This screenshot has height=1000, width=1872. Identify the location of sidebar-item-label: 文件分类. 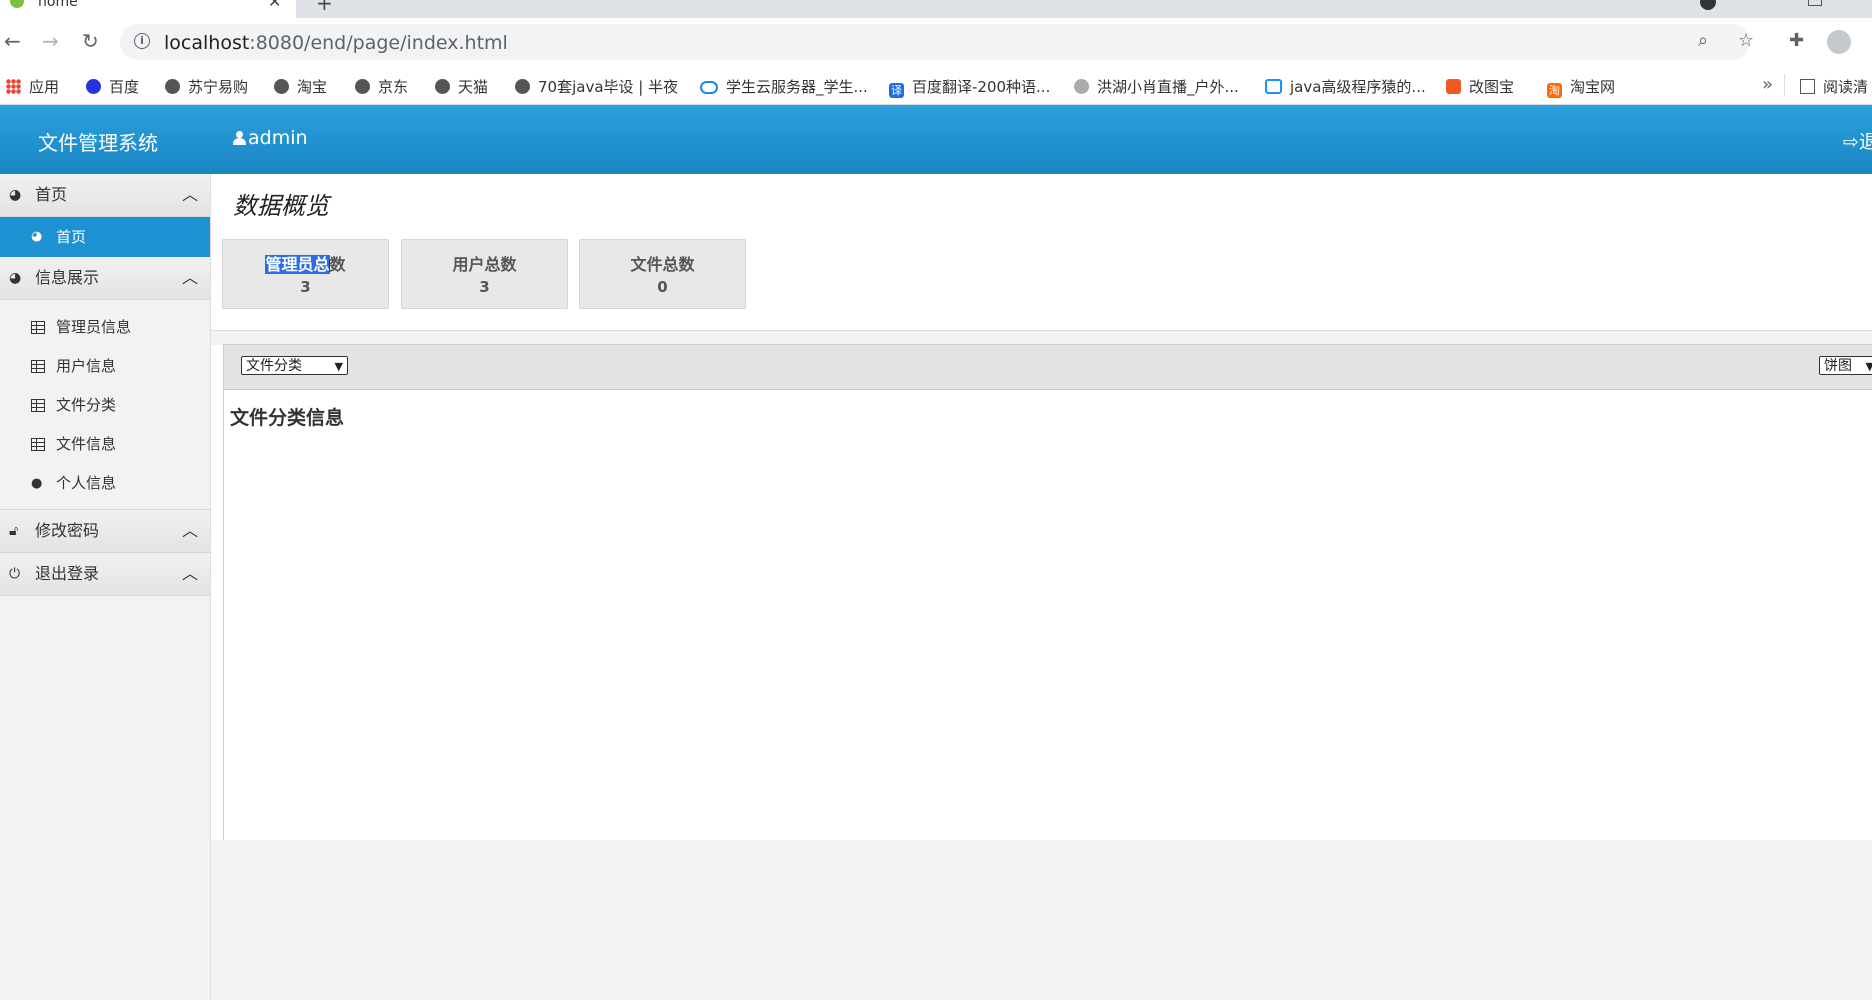
(86, 405).